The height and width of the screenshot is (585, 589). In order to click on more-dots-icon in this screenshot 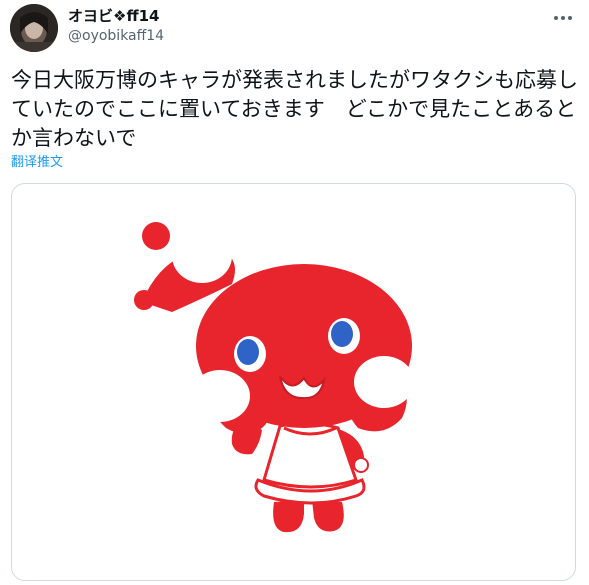, I will do `click(563, 18)`.